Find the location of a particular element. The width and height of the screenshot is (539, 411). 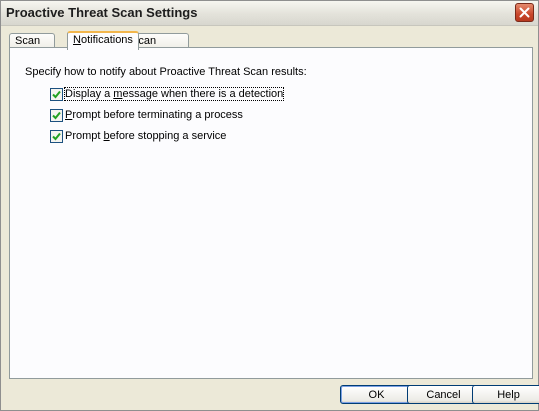

window-title: Proactive Threat Scan Settings is located at coordinates (102, 12).